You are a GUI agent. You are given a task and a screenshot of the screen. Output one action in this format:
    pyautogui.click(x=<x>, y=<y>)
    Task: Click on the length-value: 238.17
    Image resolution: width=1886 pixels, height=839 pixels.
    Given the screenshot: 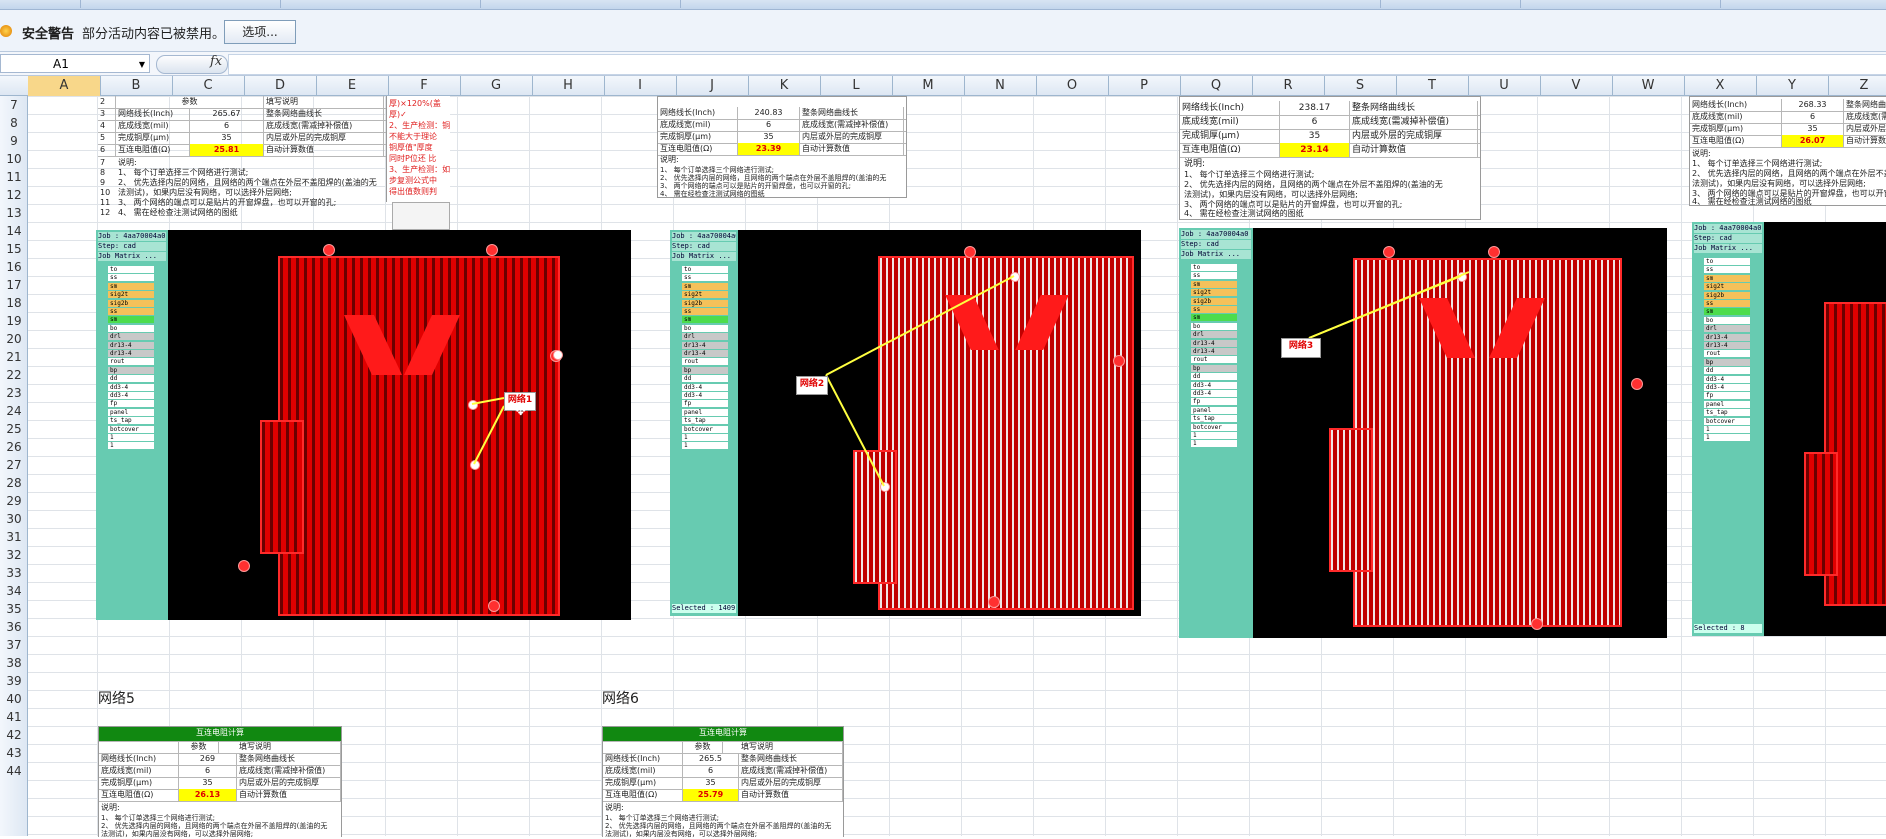 What is the action you would take?
    pyautogui.click(x=1315, y=108)
    